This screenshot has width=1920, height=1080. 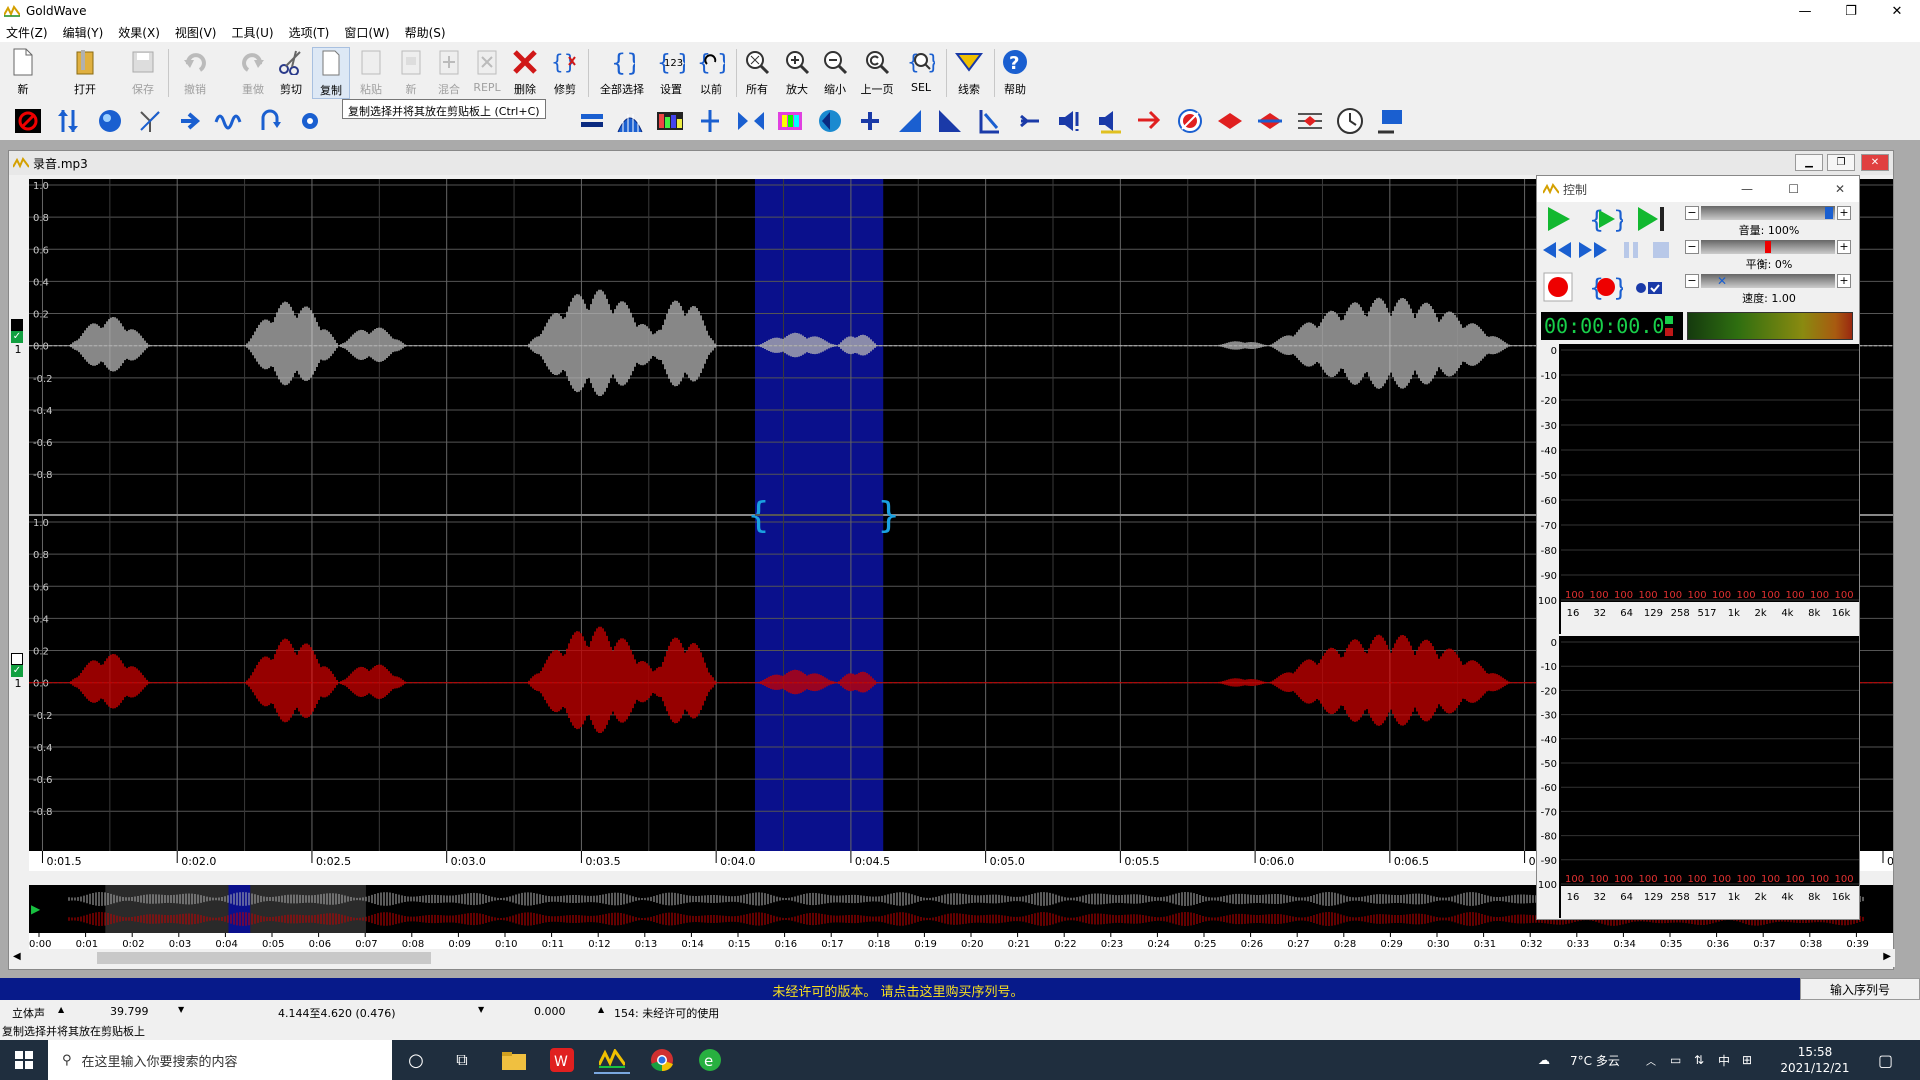 I want to click on rewind-button, so click(x=1557, y=251).